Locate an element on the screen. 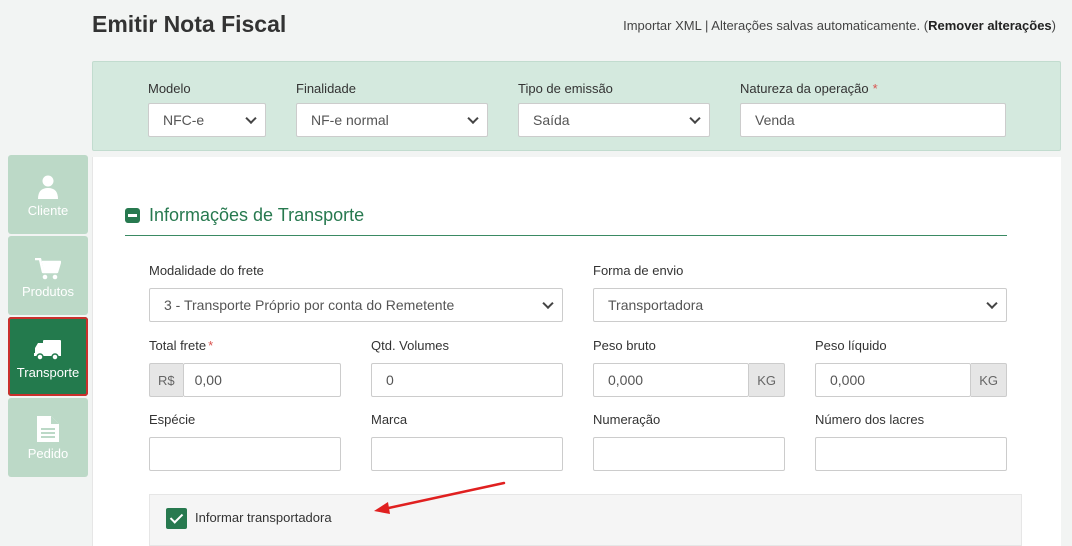  peso-bruto-input: 0,000 is located at coordinates (671, 380).